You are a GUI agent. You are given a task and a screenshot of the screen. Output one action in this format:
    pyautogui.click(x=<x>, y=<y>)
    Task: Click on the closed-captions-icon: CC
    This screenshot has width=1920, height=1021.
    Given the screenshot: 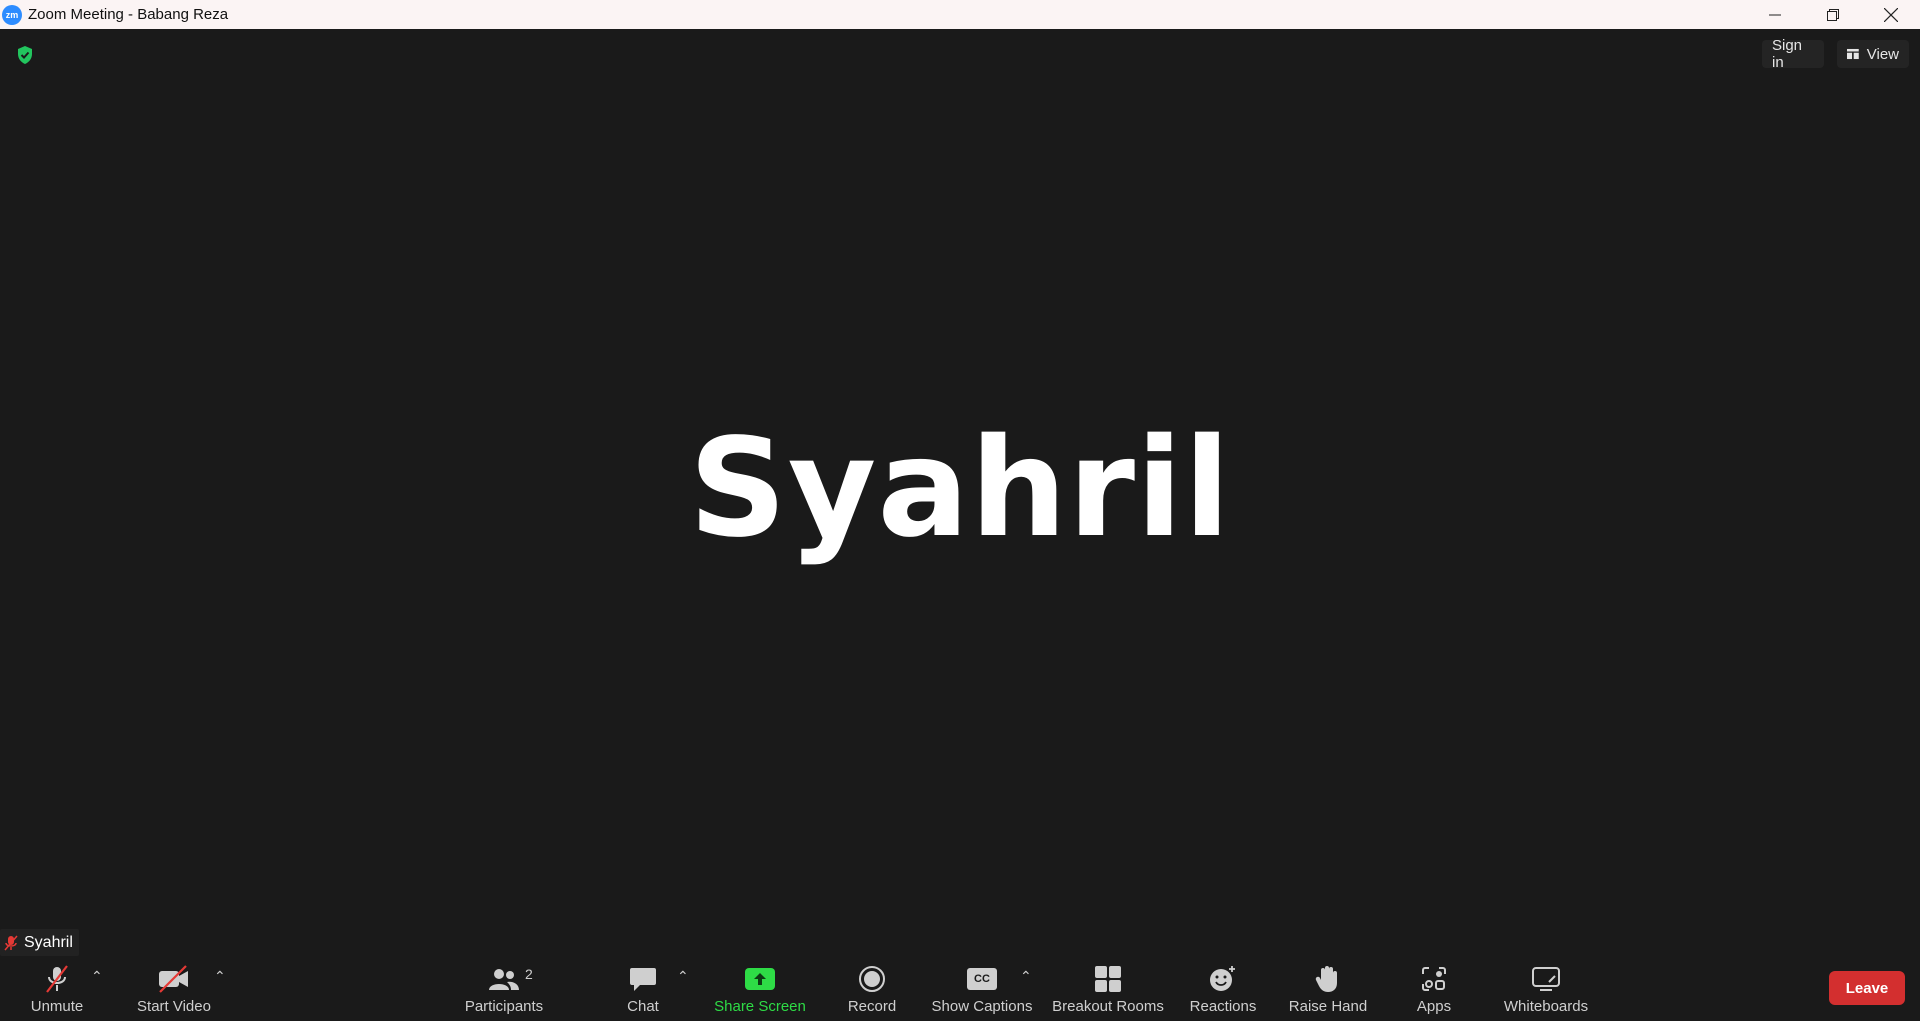 What is the action you would take?
    pyautogui.click(x=982, y=979)
    